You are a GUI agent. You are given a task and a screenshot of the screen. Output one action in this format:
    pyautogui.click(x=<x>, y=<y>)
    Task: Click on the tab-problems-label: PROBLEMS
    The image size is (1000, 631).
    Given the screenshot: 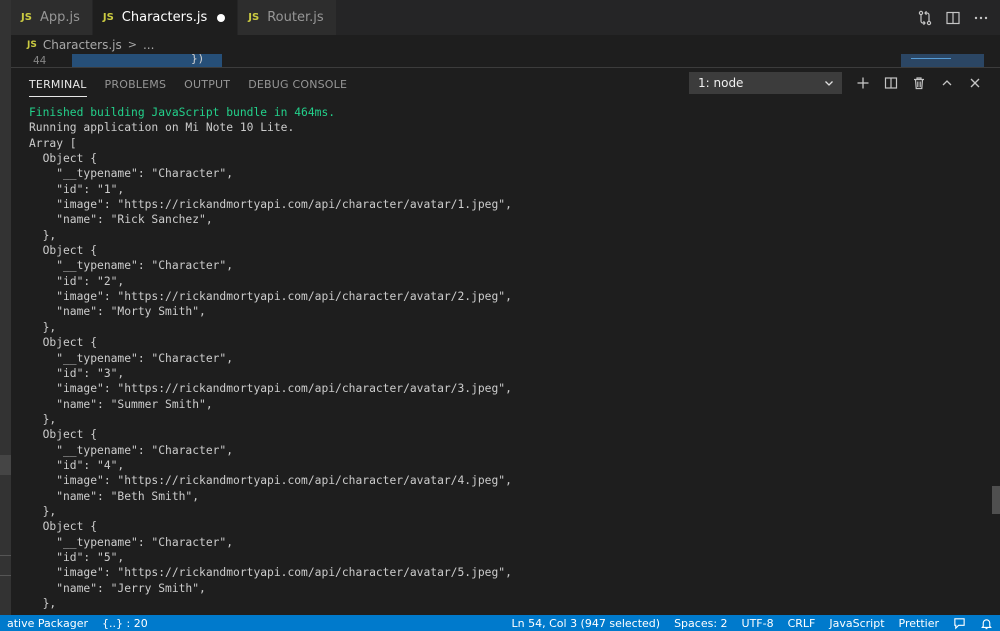 What is the action you would take?
    pyautogui.click(x=135, y=84)
    